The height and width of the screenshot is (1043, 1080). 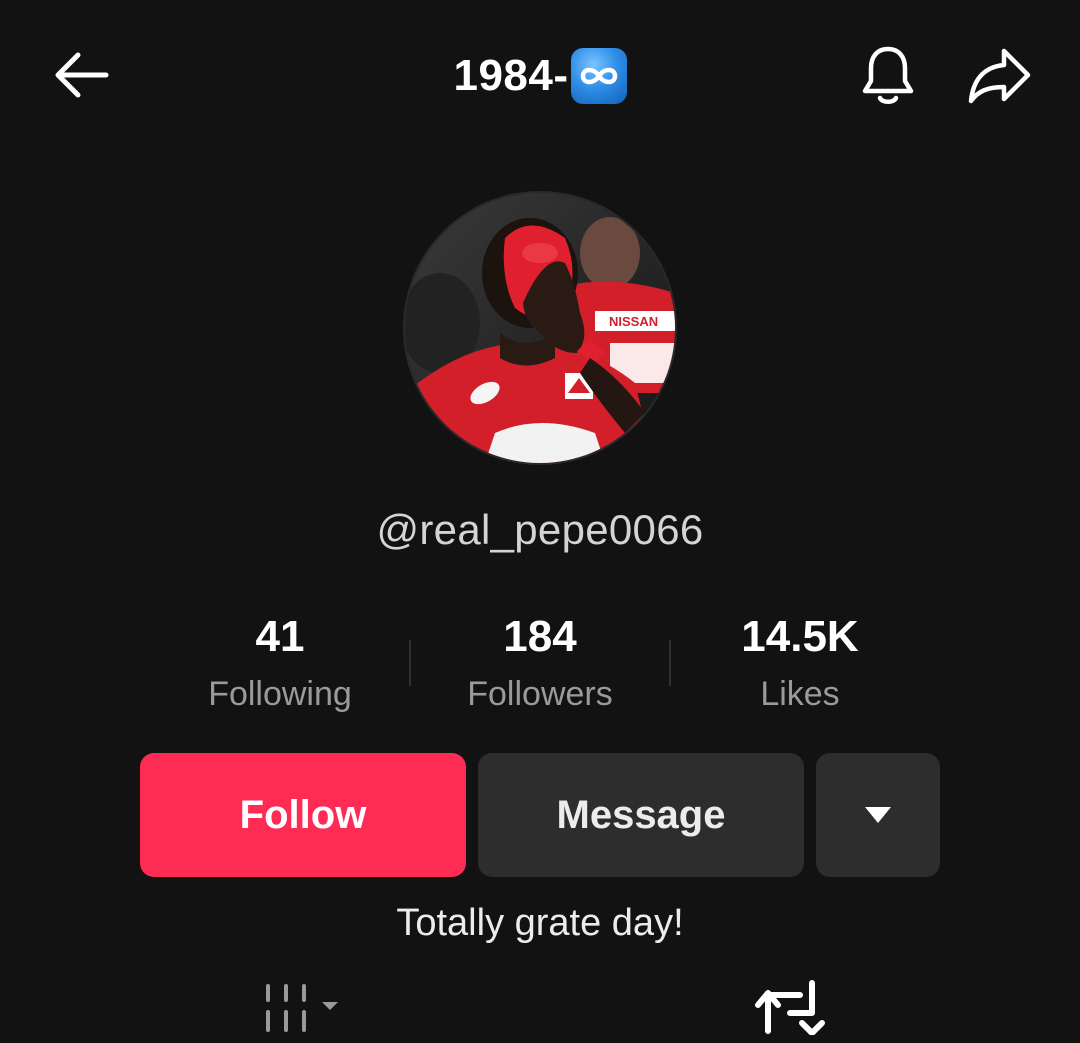 I want to click on share-arrow-icon, so click(x=999, y=76).